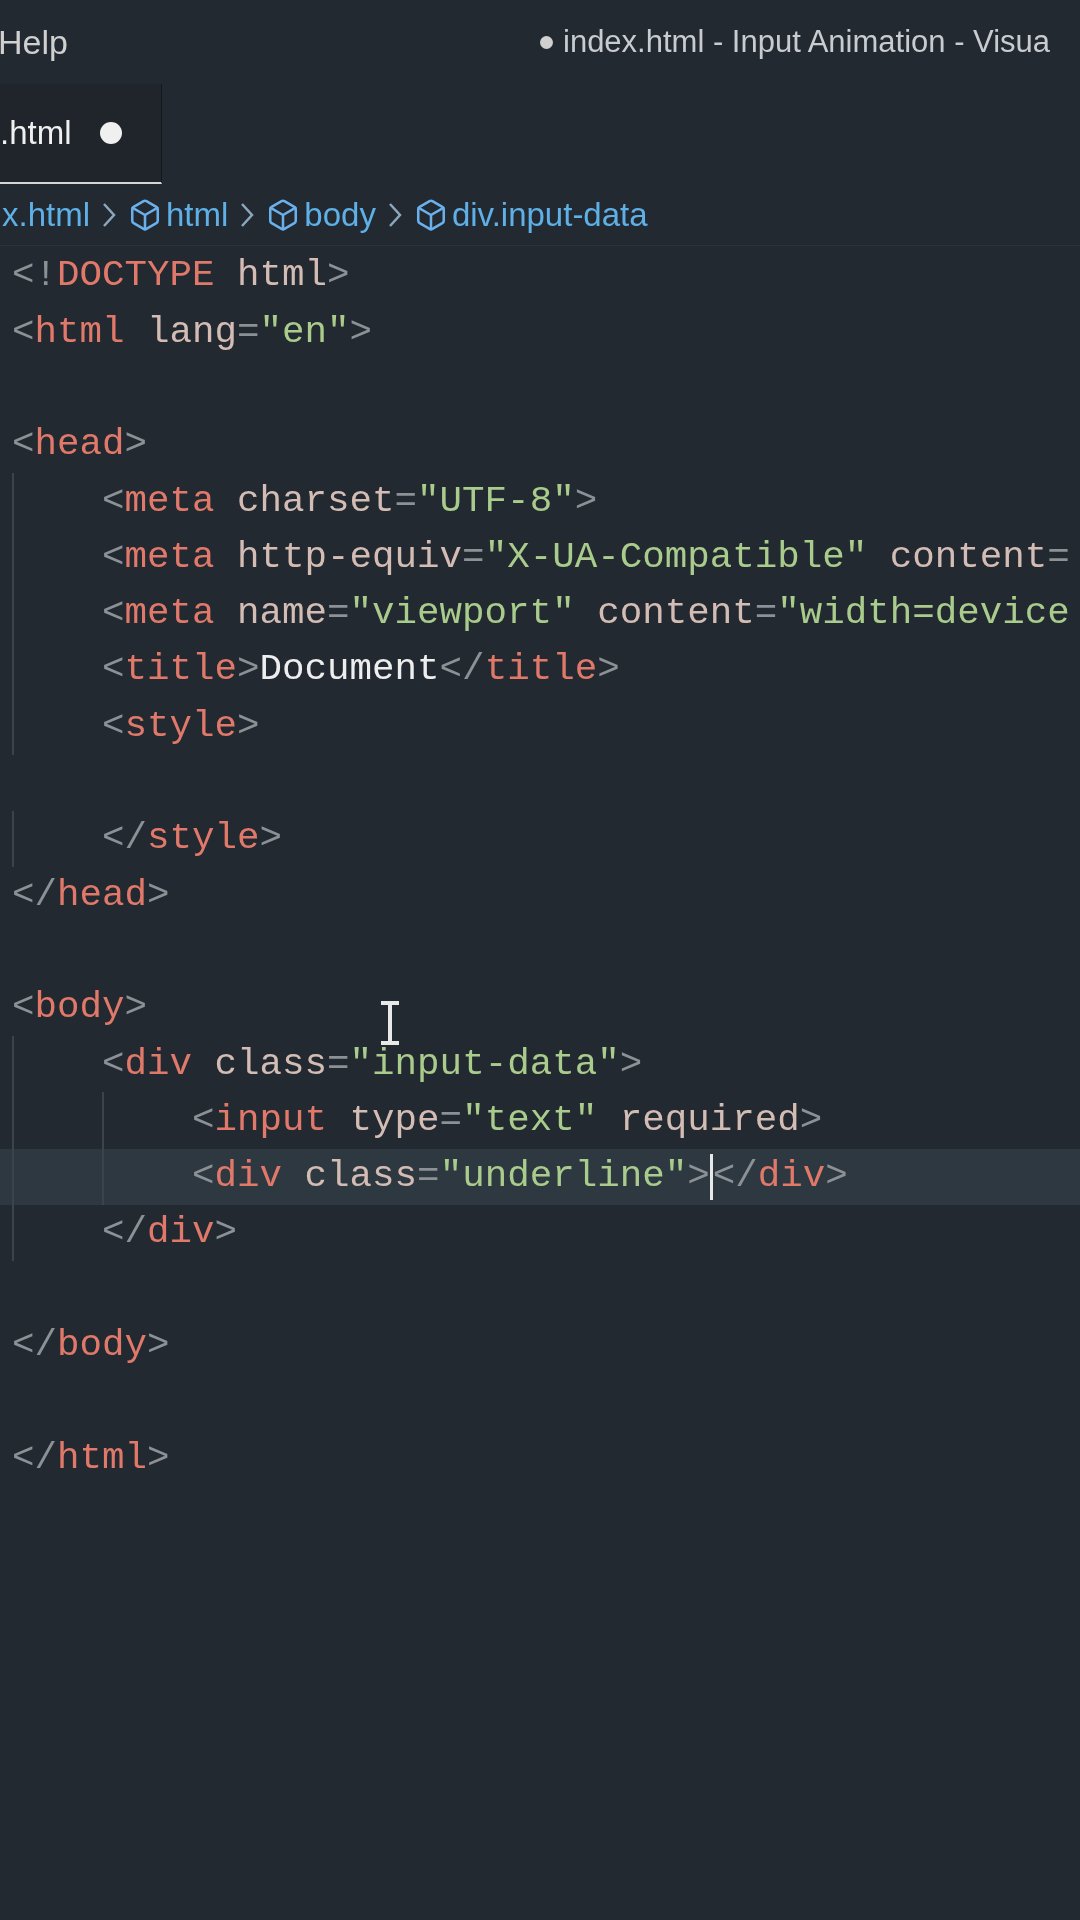 This screenshot has width=1080, height=1920. I want to click on code-token: "text", so click(530, 1120).